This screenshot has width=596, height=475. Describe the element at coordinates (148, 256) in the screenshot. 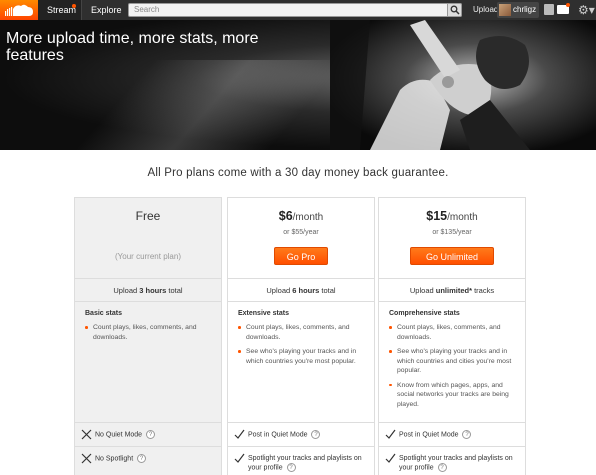

I see `current-plan-label: (Your current plan)` at that location.